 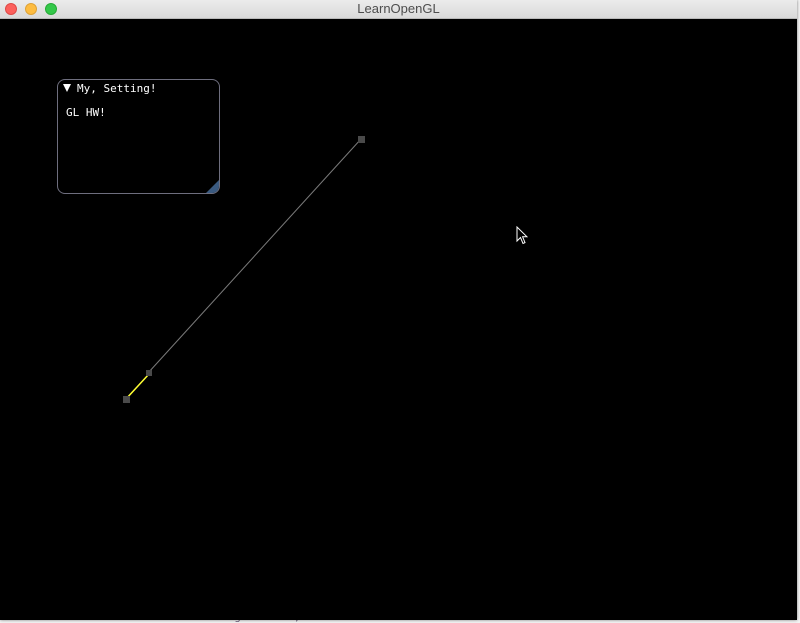 I want to click on window-title: LearnOpenGL, so click(x=398, y=8).